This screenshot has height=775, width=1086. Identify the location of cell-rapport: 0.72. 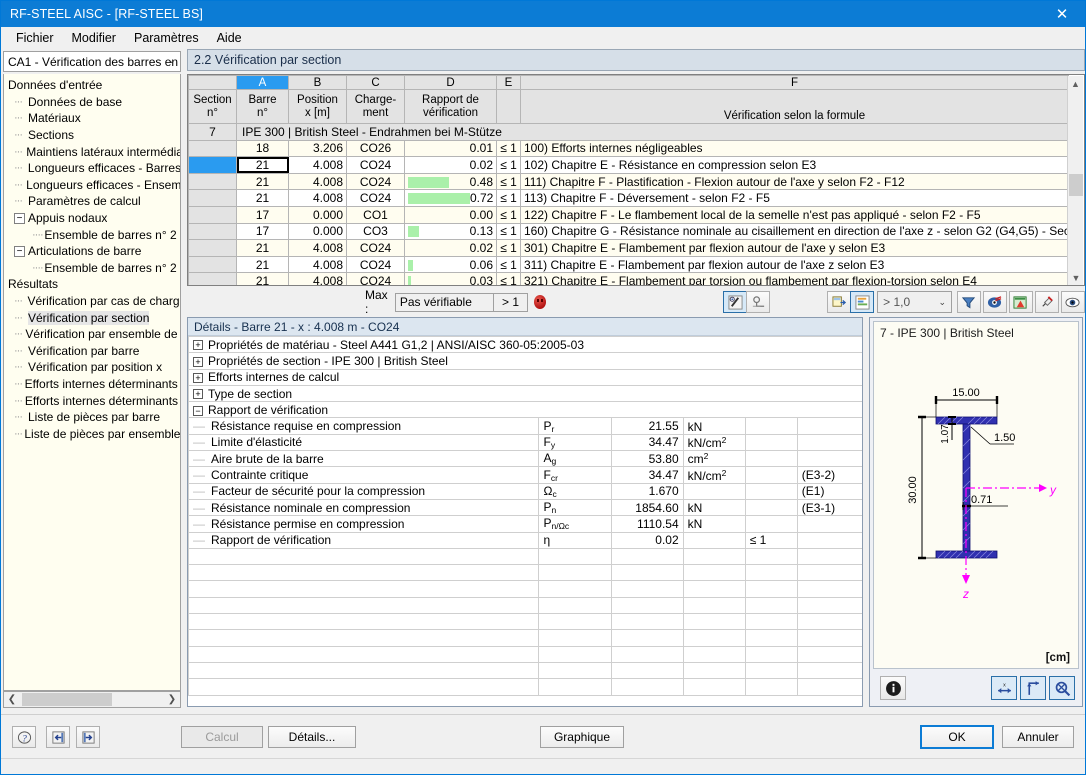
(450, 198).